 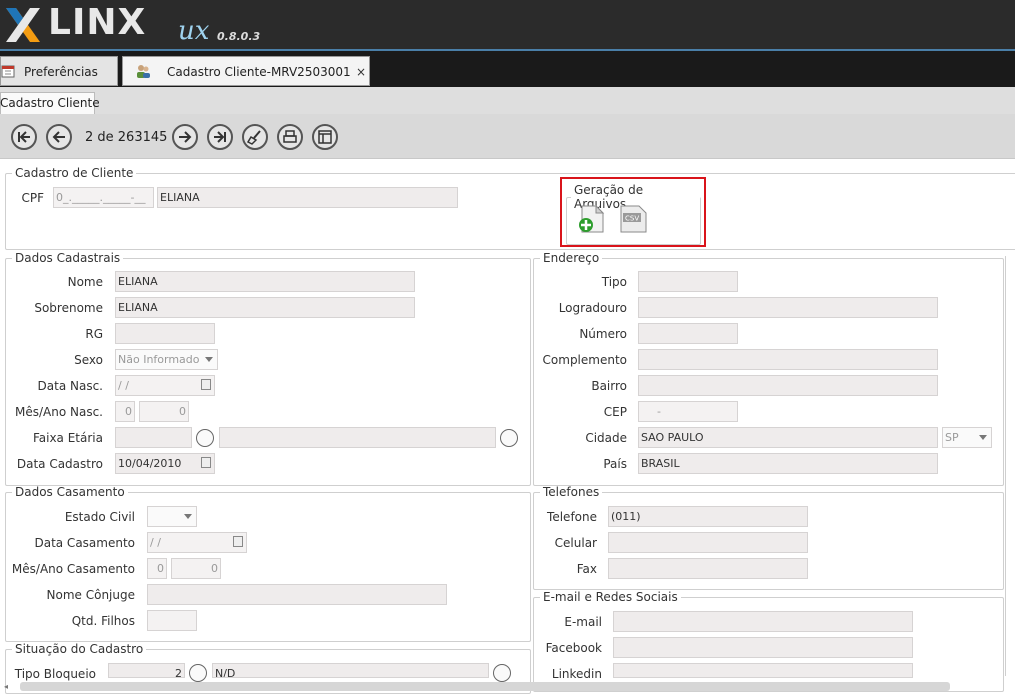 What do you see at coordinates (165, 385) in the screenshot?
I see `data-nasc-field: / /` at bounding box center [165, 385].